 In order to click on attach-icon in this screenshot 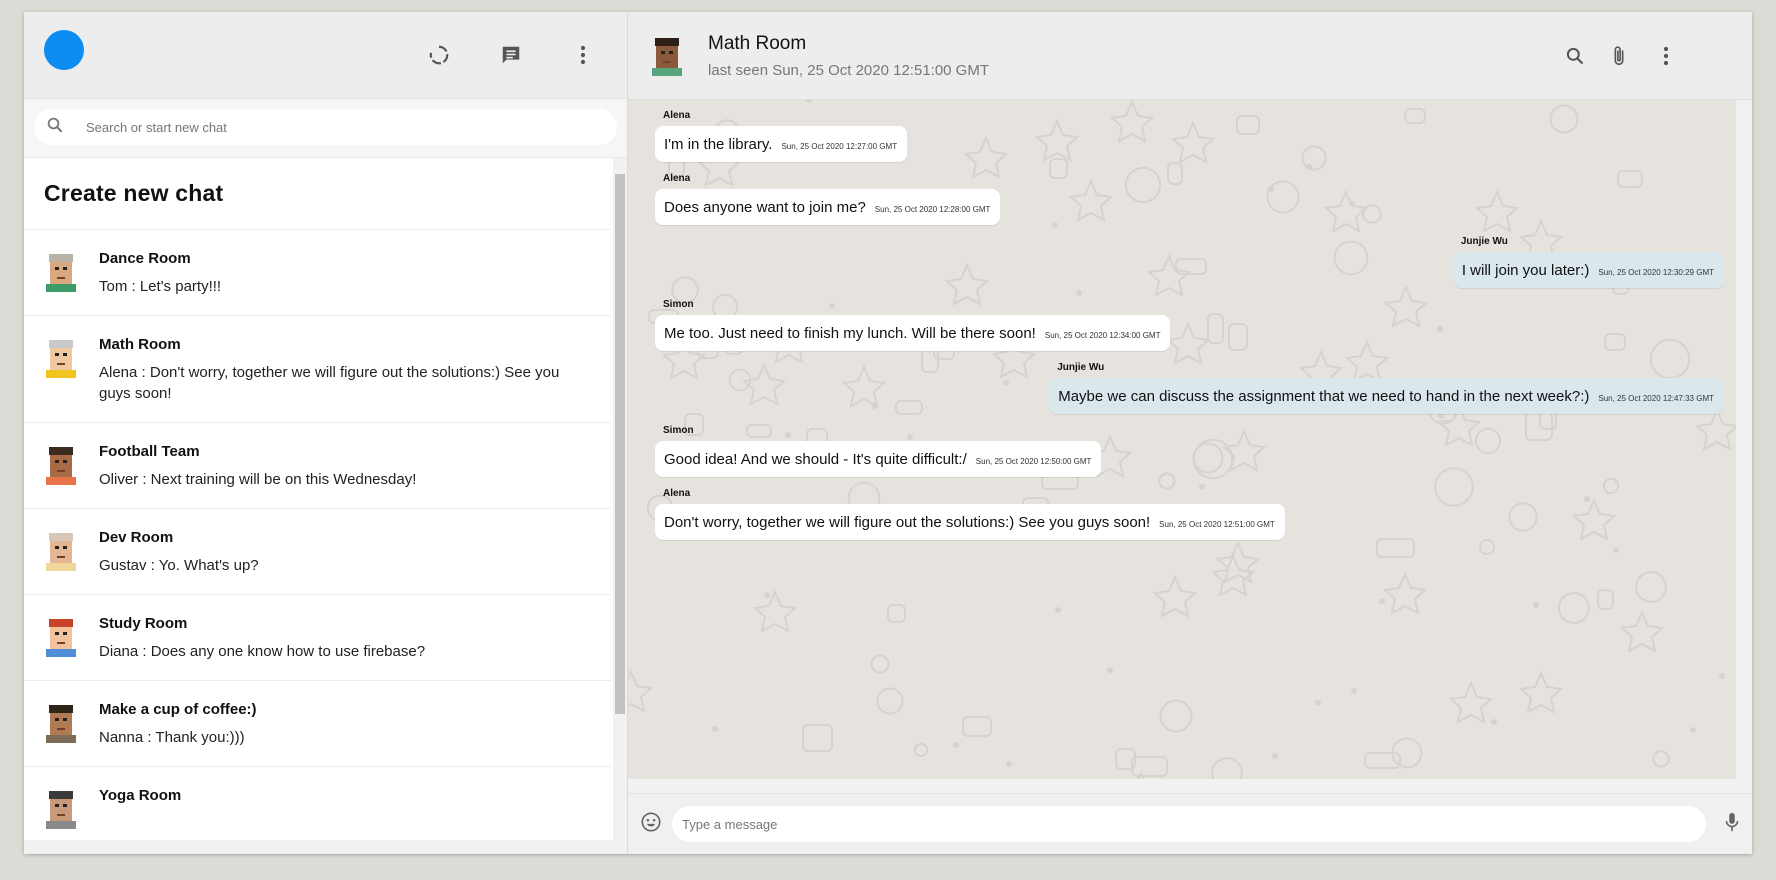, I will do `click(1619, 56)`.